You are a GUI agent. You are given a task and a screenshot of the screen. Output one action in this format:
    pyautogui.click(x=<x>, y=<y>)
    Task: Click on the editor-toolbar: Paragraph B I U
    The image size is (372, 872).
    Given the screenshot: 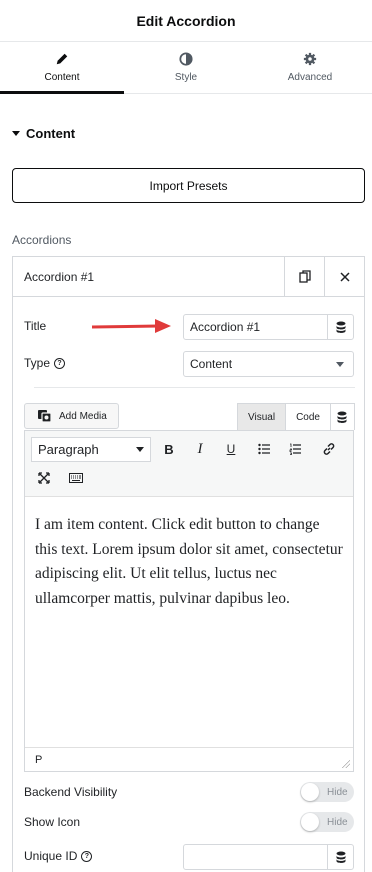 What is the action you would take?
    pyautogui.click(x=189, y=464)
    